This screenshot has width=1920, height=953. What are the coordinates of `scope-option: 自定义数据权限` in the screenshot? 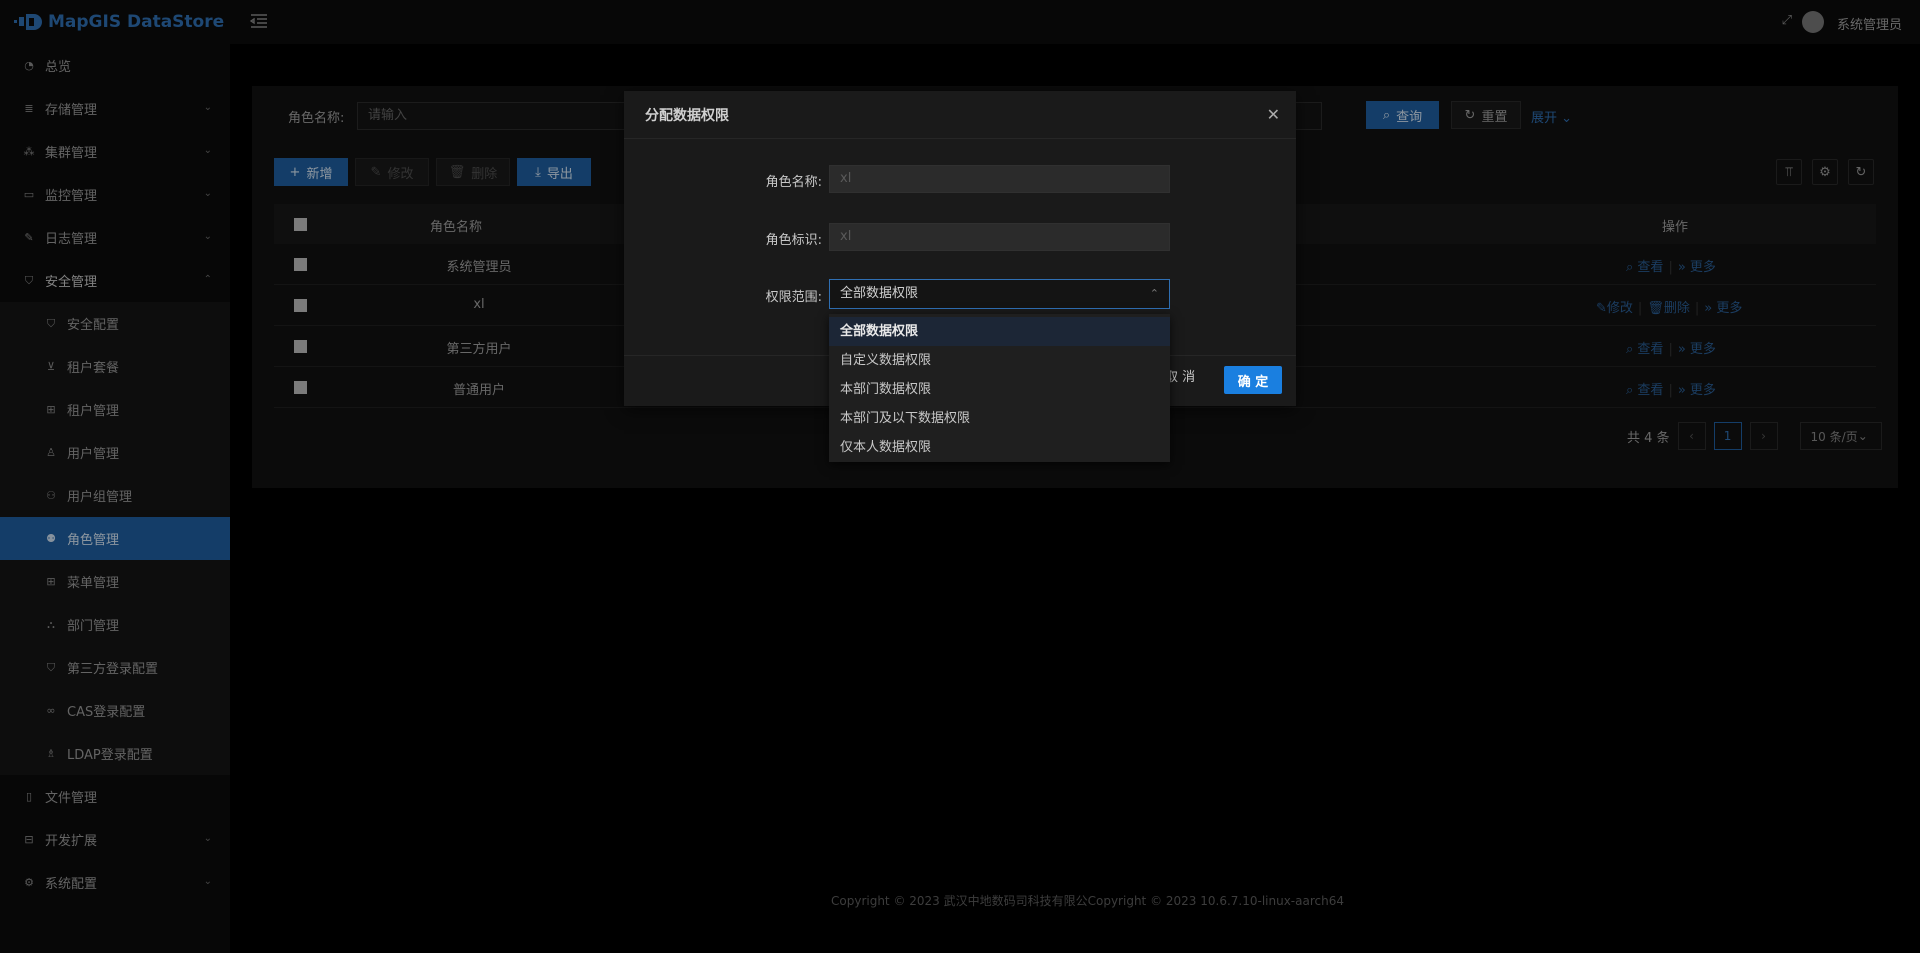 It's located at (999, 360).